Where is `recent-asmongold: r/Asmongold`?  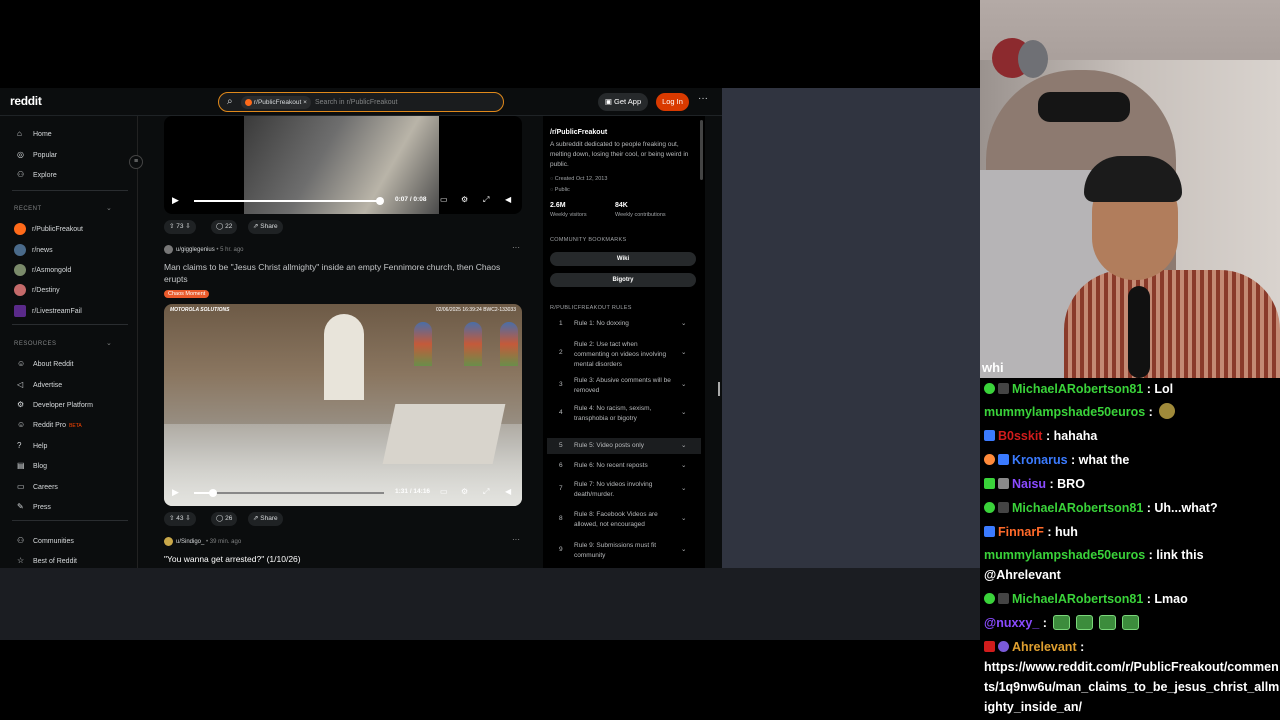
recent-asmongold: r/Asmongold is located at coordinates (42, 270).